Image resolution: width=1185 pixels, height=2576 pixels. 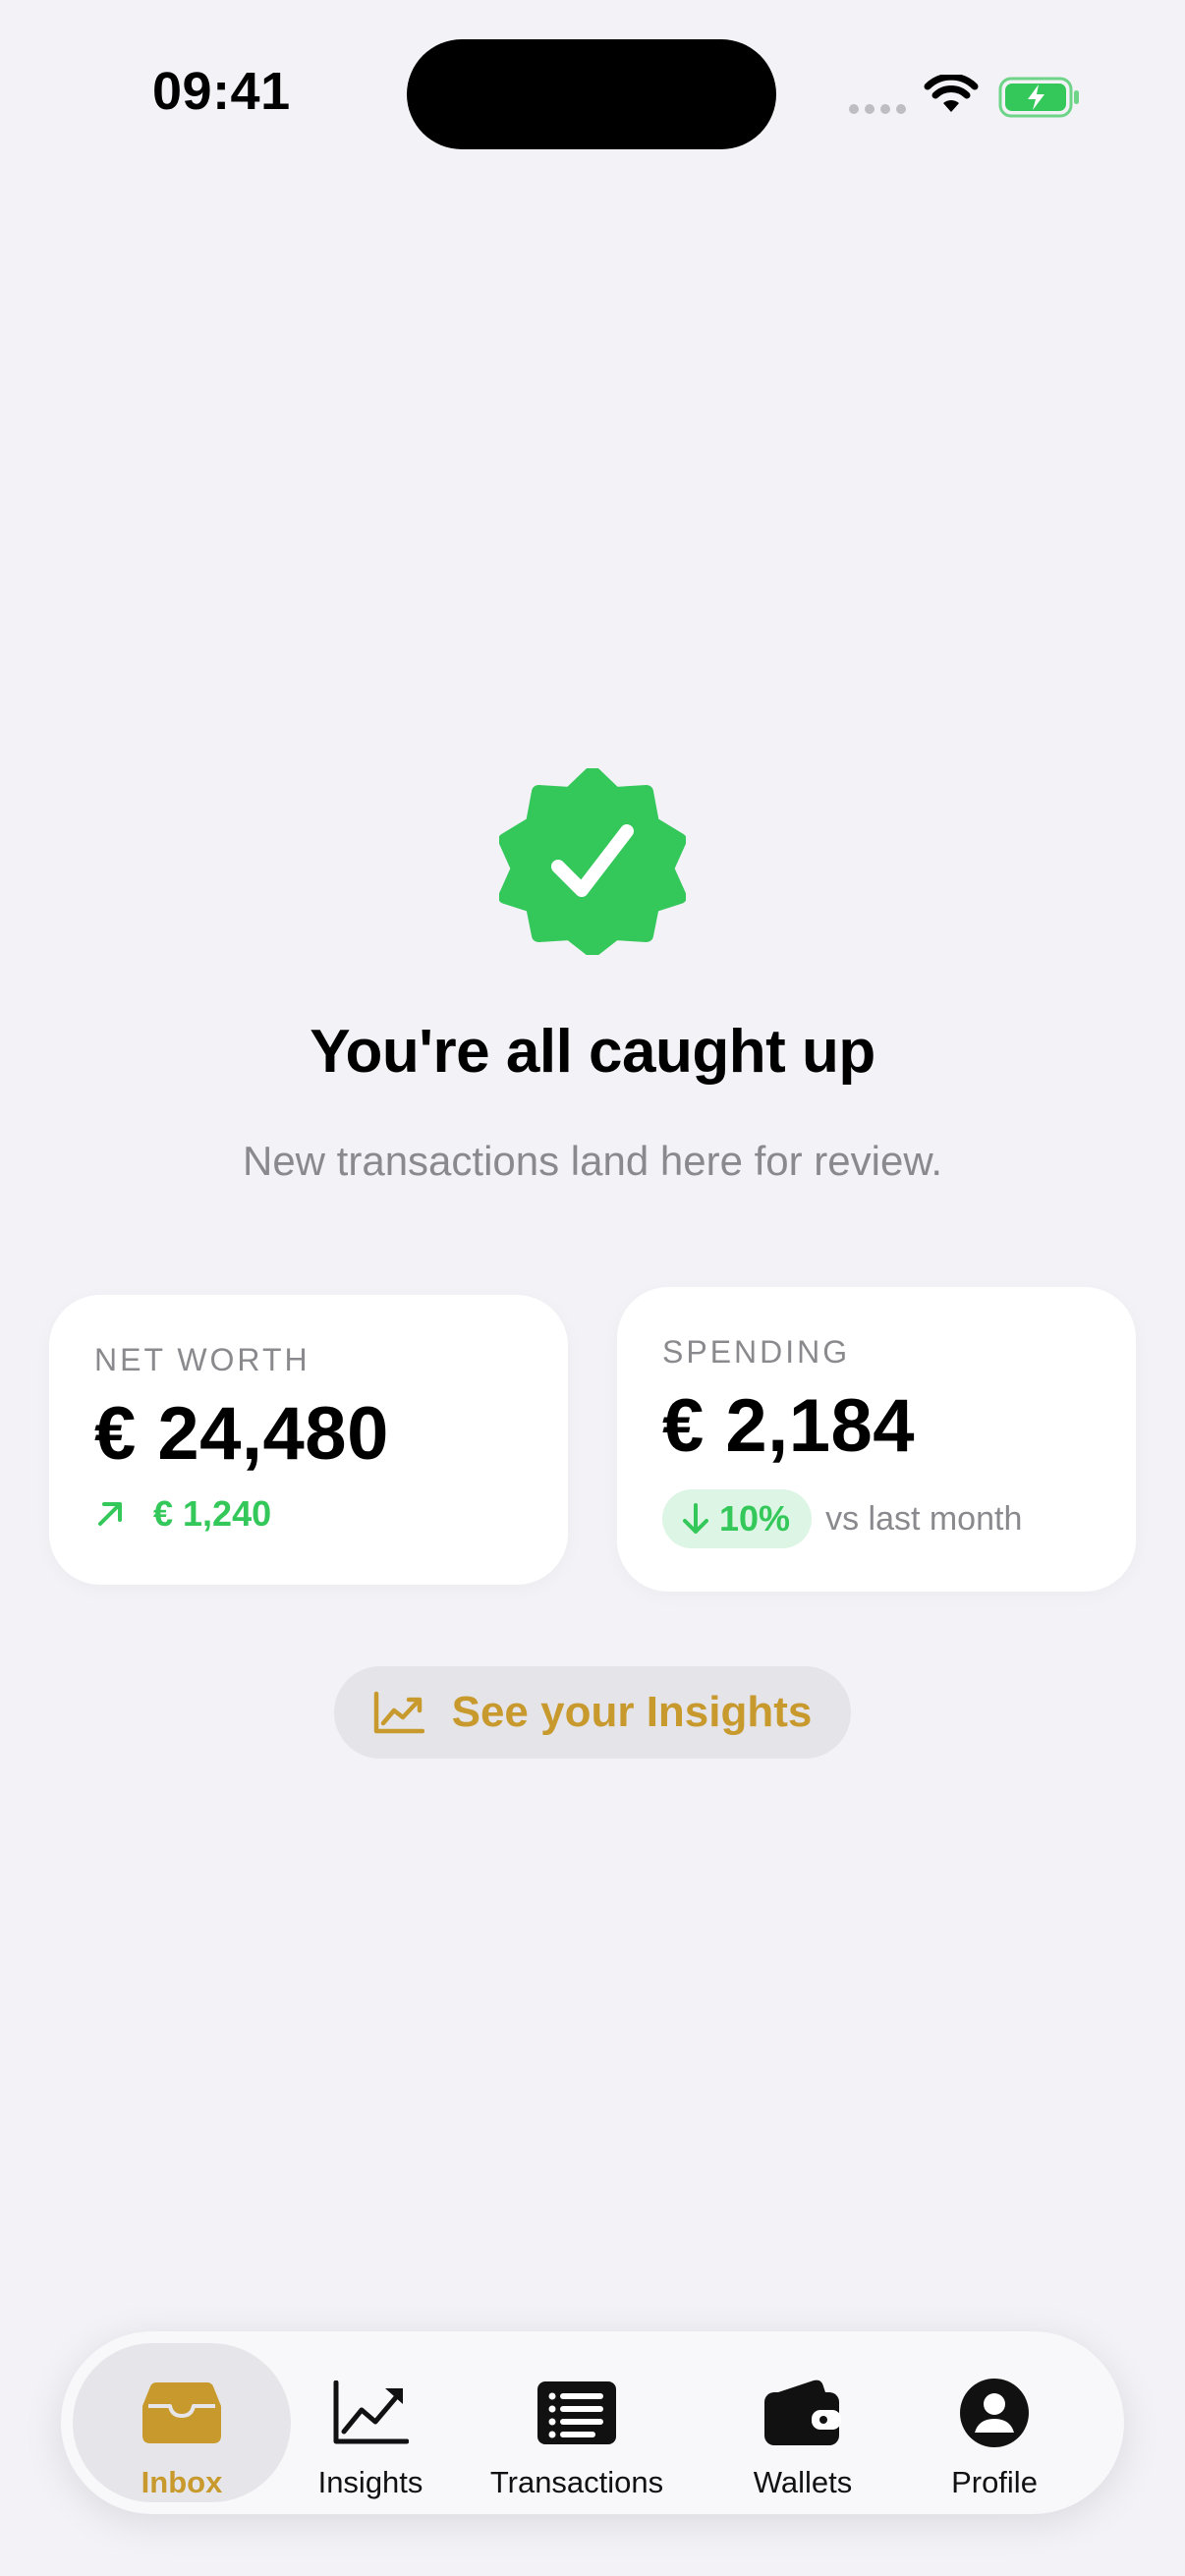 What do you see at coordinates (995, 2482) in the screenshot?
I see `tab-profile-label: Profile` at bounding box center [995, 2482].